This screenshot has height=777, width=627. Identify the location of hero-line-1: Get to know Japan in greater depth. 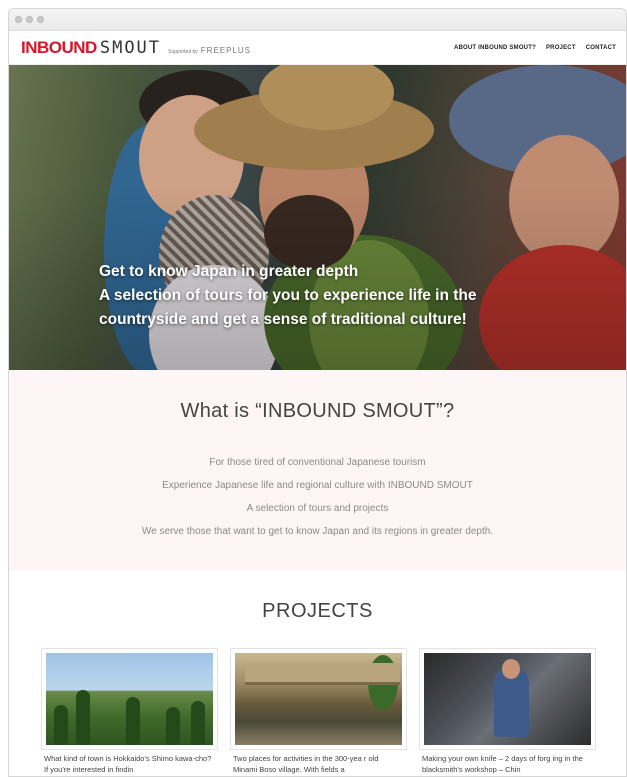
(229, 271).